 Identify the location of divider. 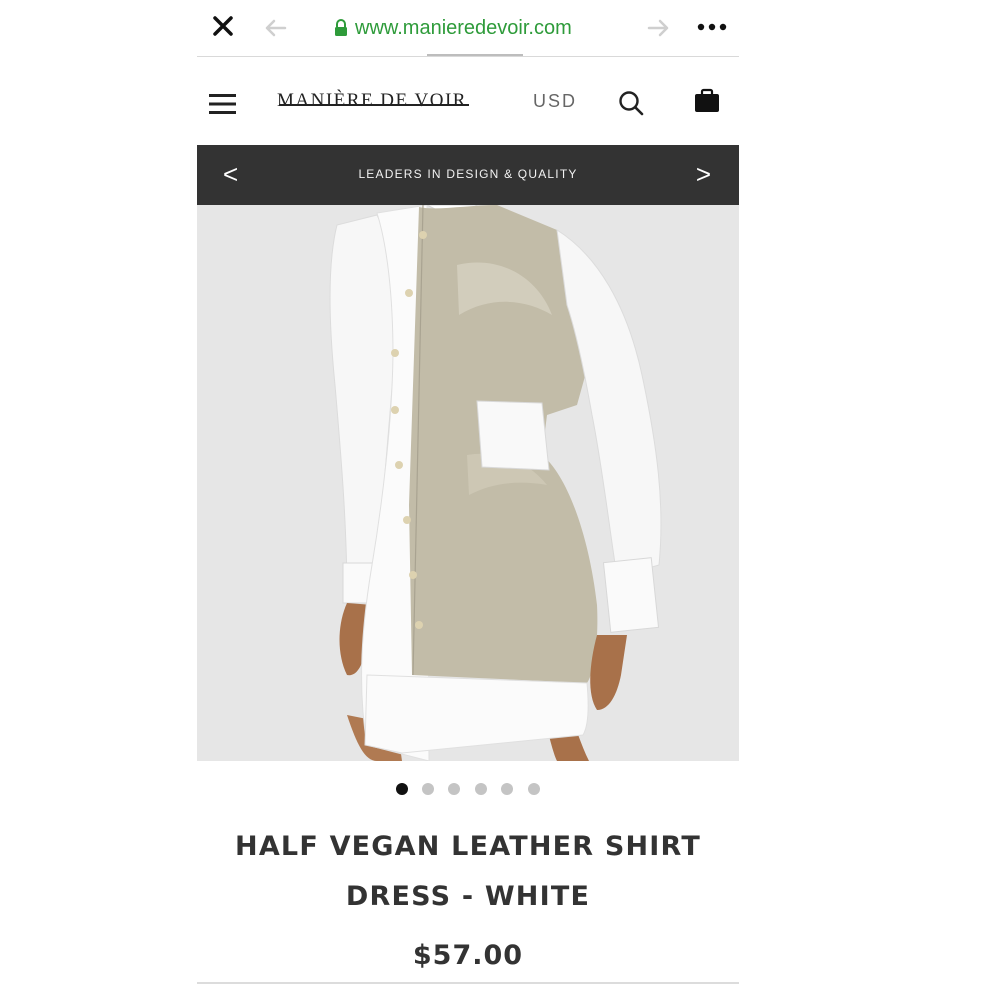
(468, 983).